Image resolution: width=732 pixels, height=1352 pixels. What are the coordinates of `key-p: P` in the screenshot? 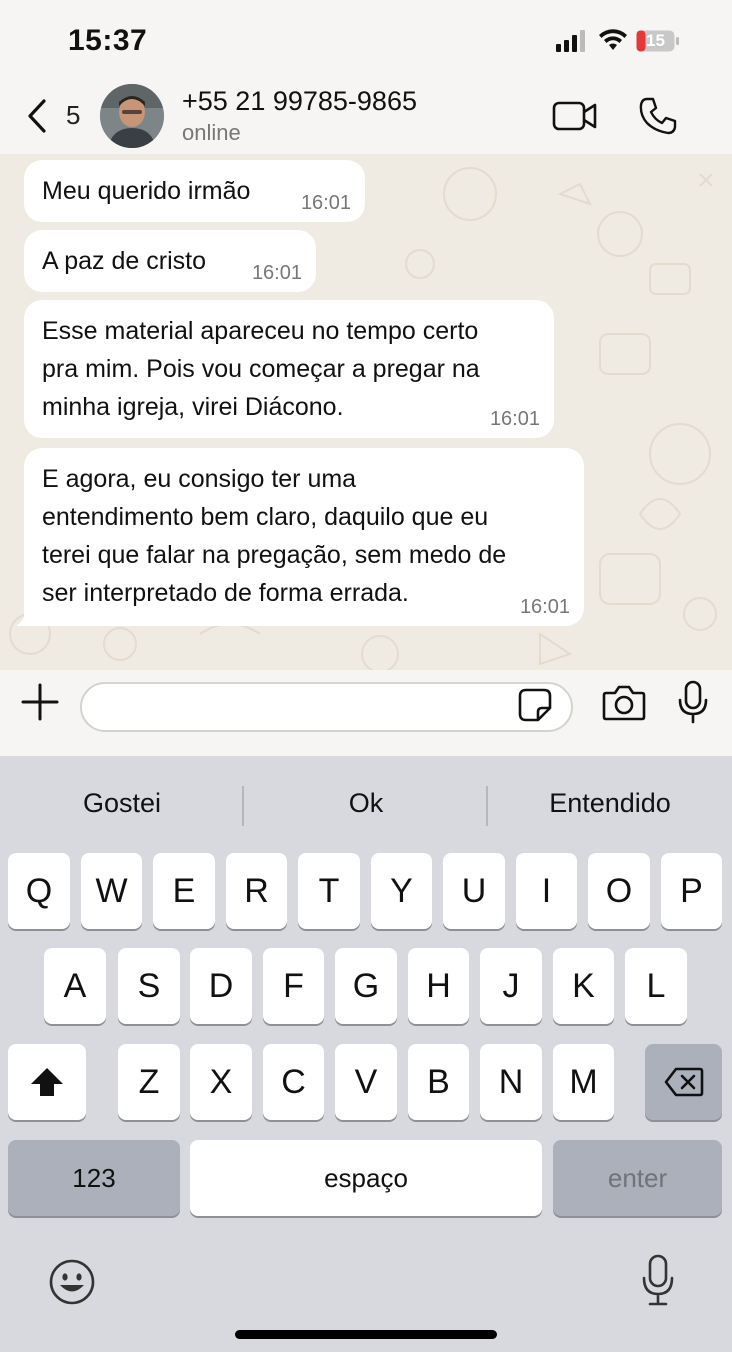 It's located at (691, 891).